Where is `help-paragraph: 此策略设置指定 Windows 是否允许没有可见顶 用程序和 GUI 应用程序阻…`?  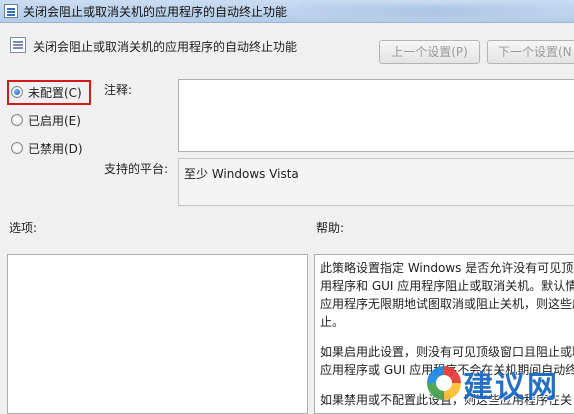 help-paragraph: 此策略设置指定 Windows 是否允许没有可见顶 用程序和 GUI 应用程序阻… is located at coordinates (447, 295).